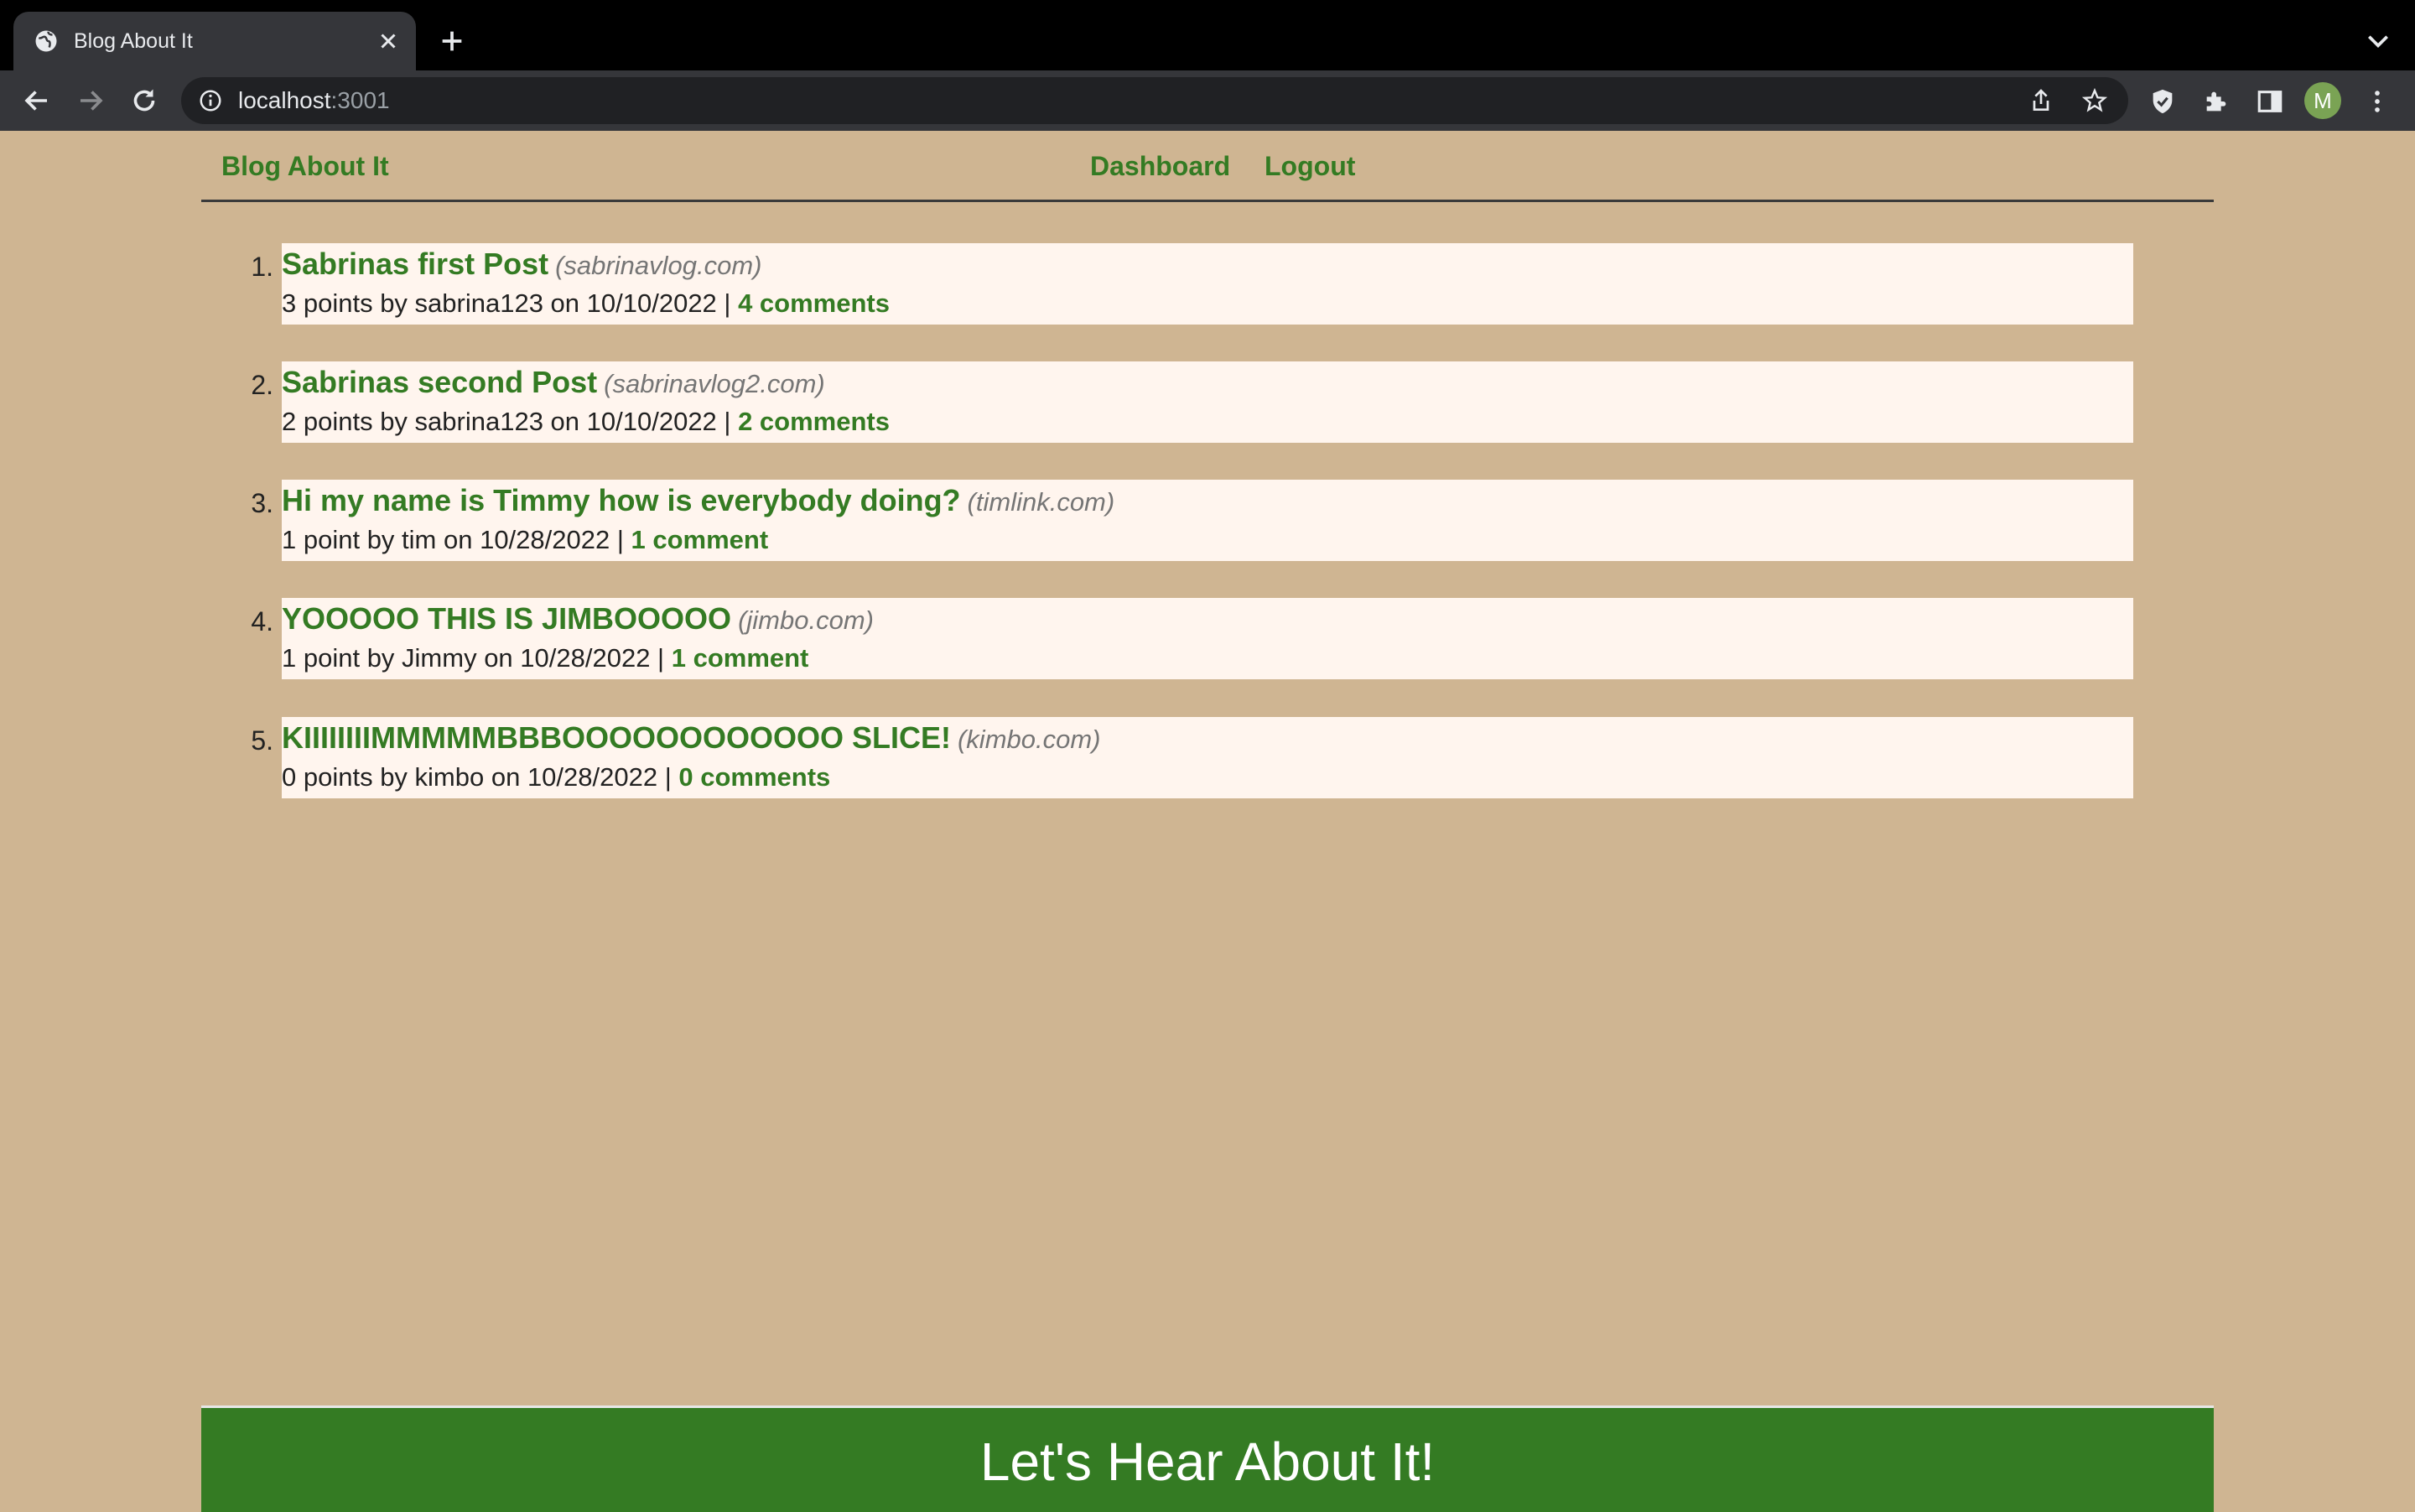 The image size is (2415, 1512). Describe the element at coordinates (2094, 100) in the screenshot. I see `star-icon` at that location.